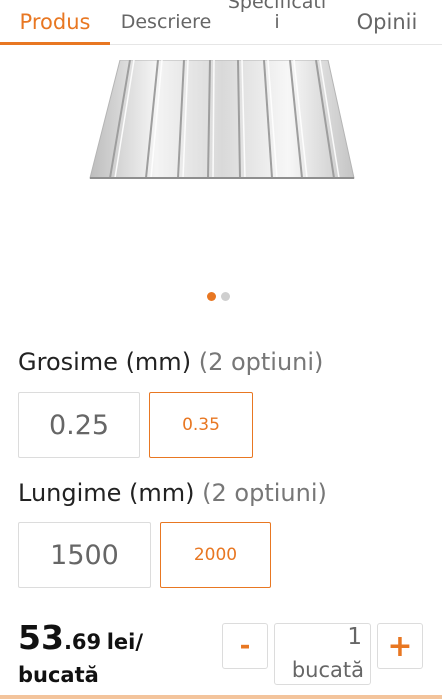  I want to click on bottom-bar, so click(221, 697).